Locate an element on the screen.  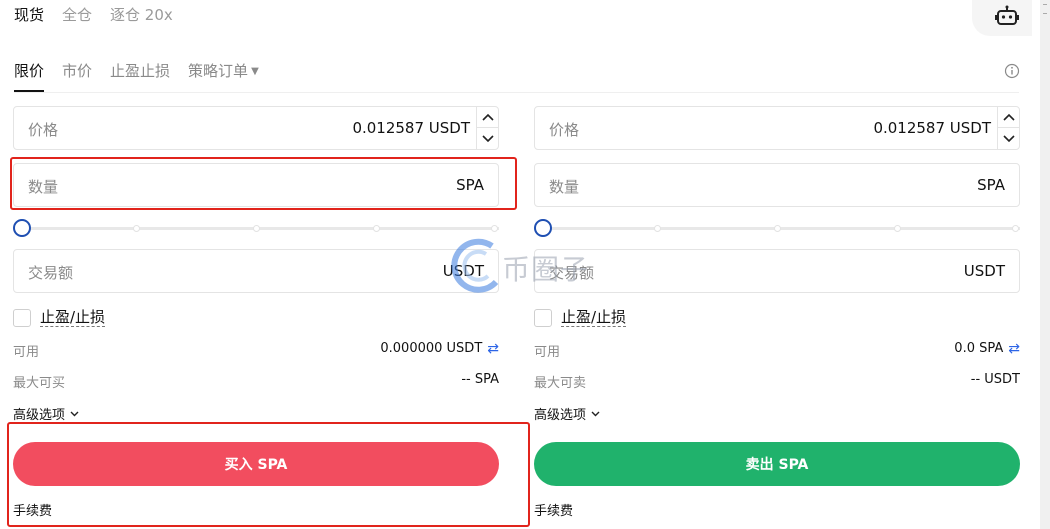
tab-market-label: 市价 is located at coordinates (77, 71).